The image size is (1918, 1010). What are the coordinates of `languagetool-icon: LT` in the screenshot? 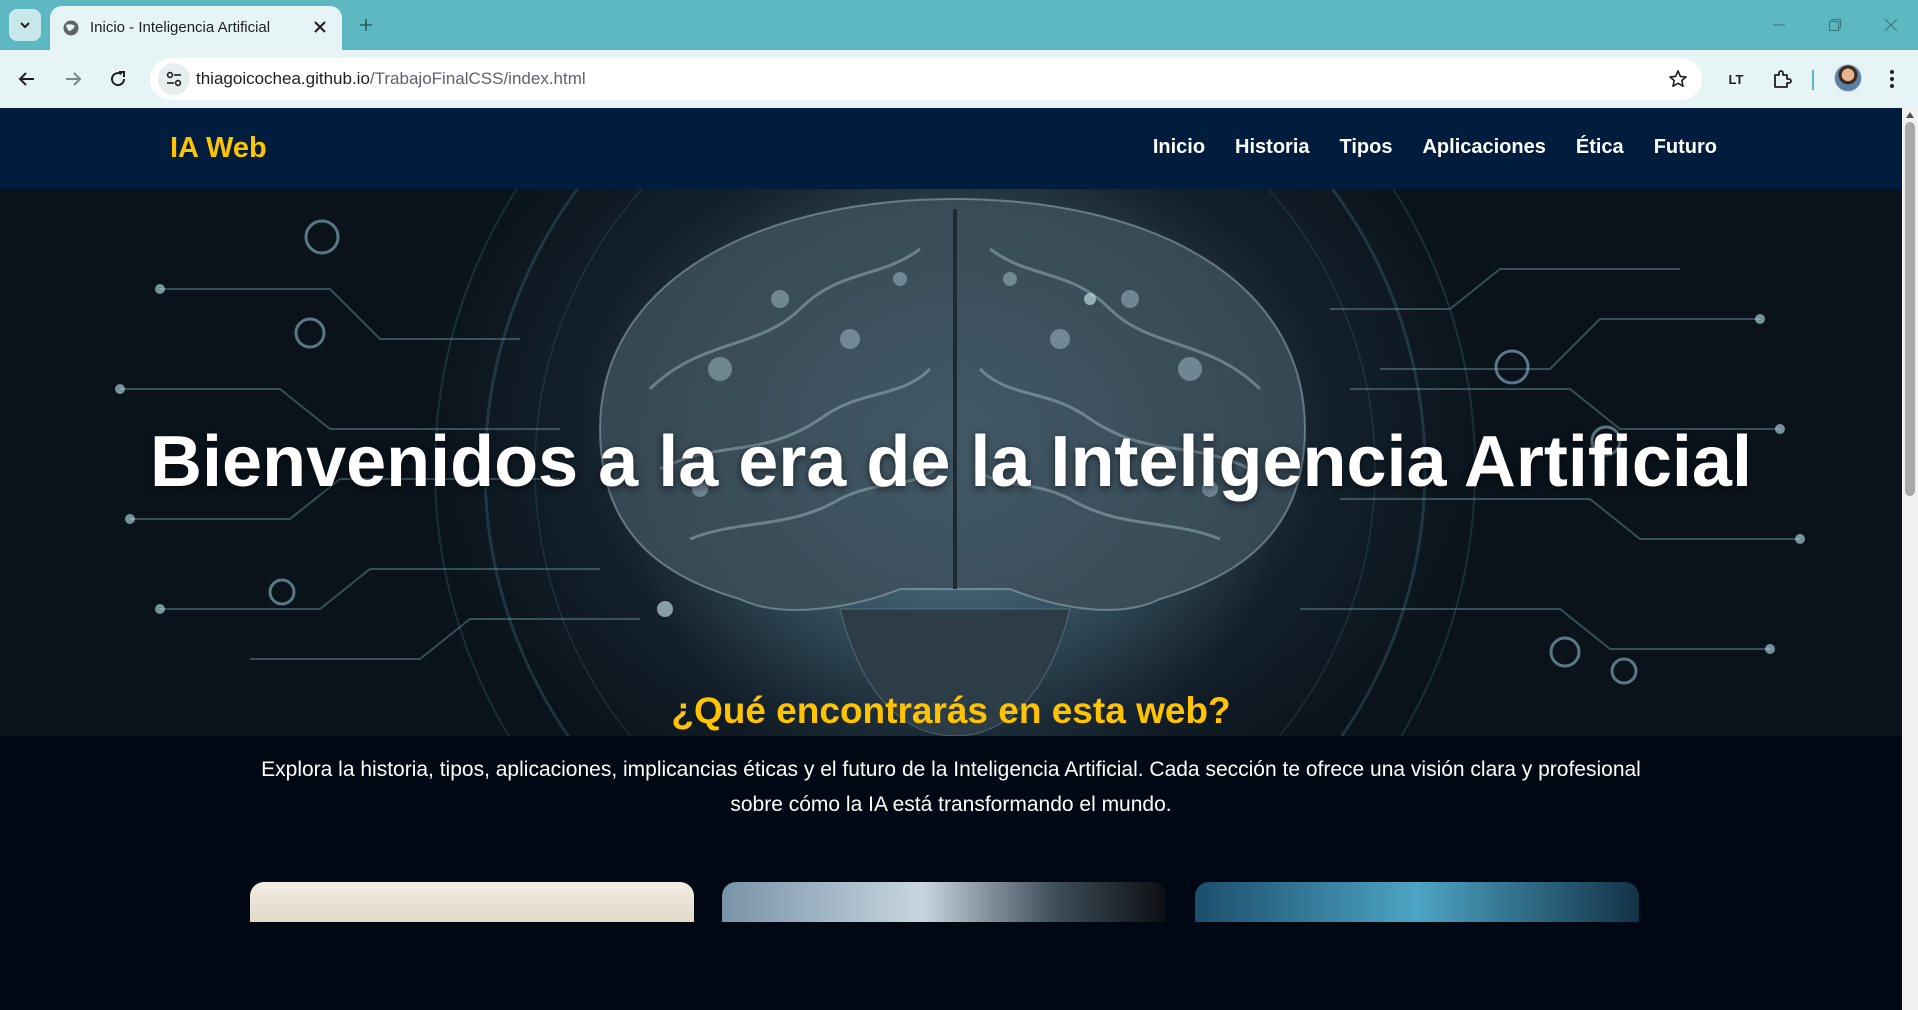 It's located at (1736, 79).